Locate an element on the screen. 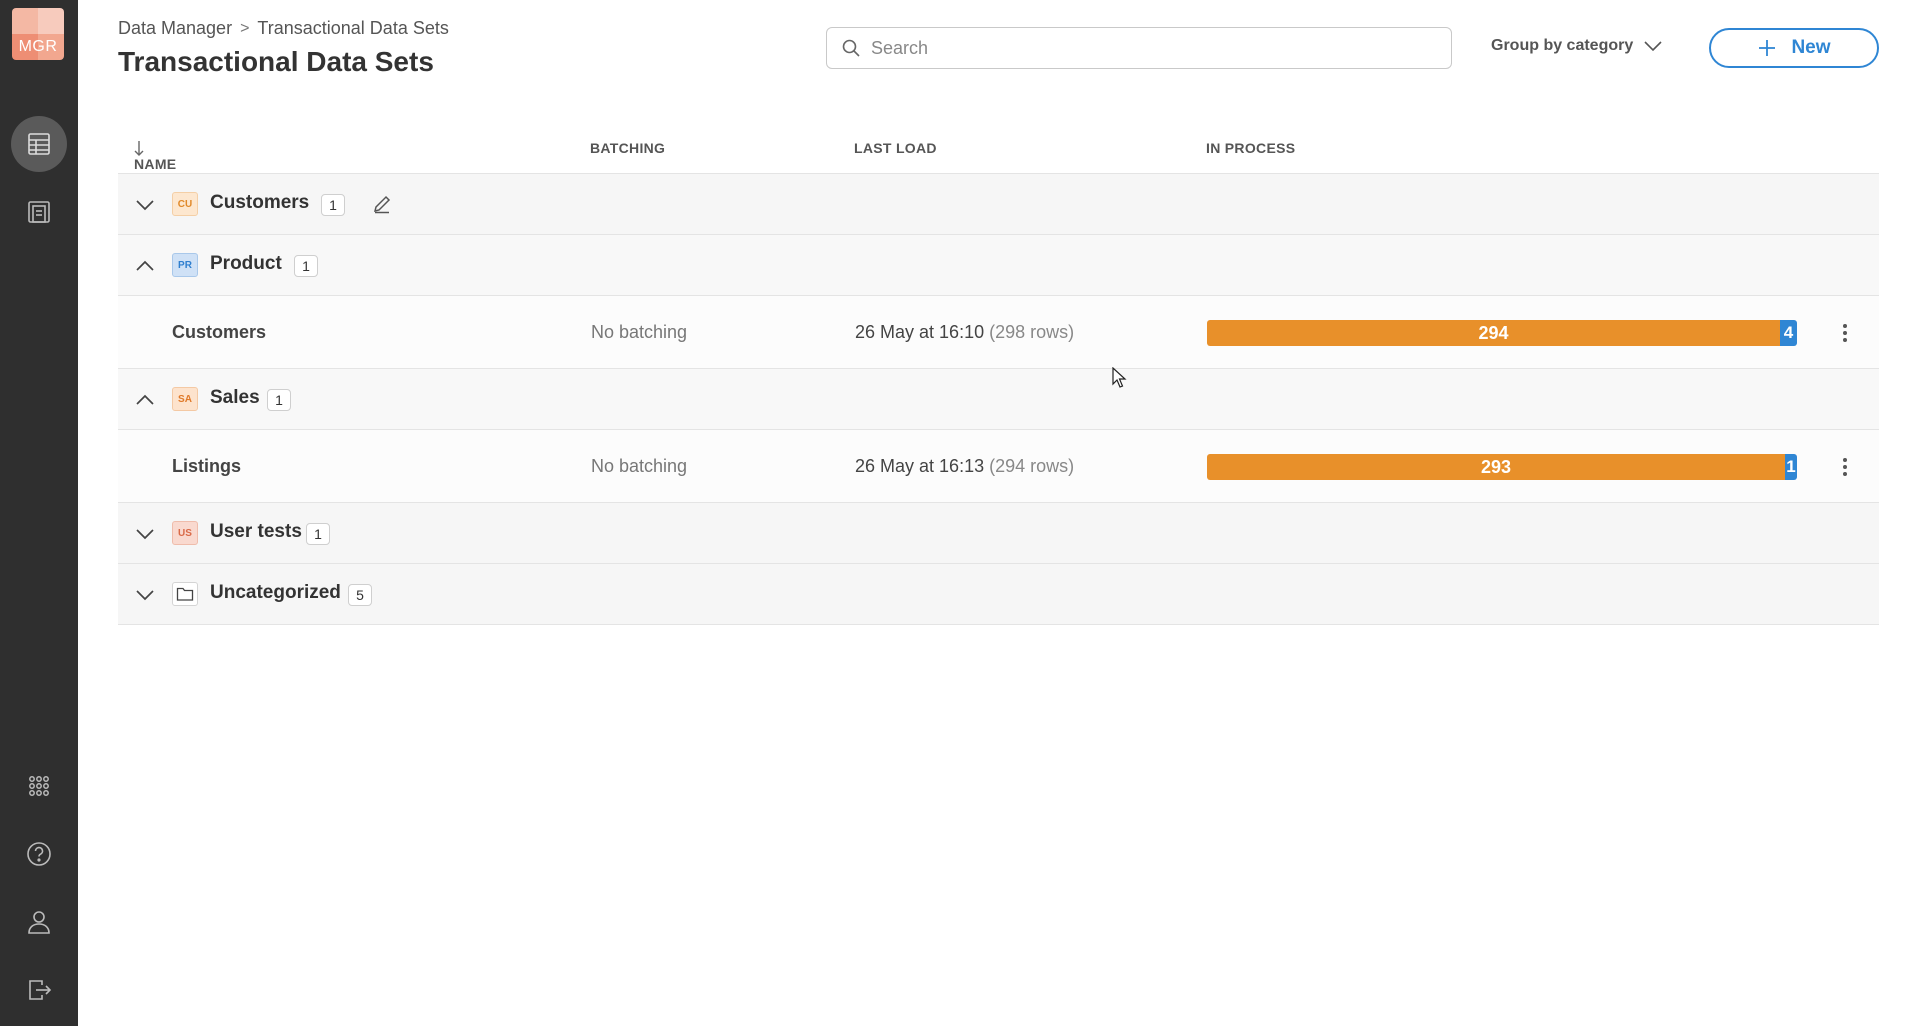 The width and height of the screenshot is (1914, 1026). column-name-label: NAME is located at coordinates (155, 164).